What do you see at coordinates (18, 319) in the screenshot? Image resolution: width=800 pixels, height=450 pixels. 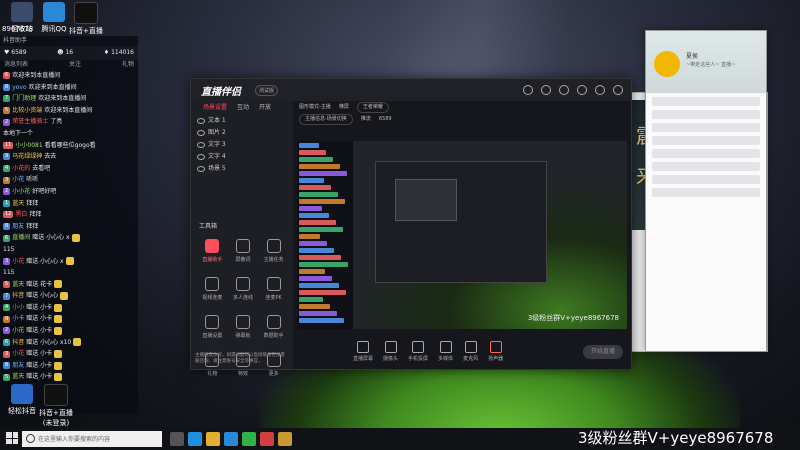 I see `username: 小卡` at bounding box center [18, 319].